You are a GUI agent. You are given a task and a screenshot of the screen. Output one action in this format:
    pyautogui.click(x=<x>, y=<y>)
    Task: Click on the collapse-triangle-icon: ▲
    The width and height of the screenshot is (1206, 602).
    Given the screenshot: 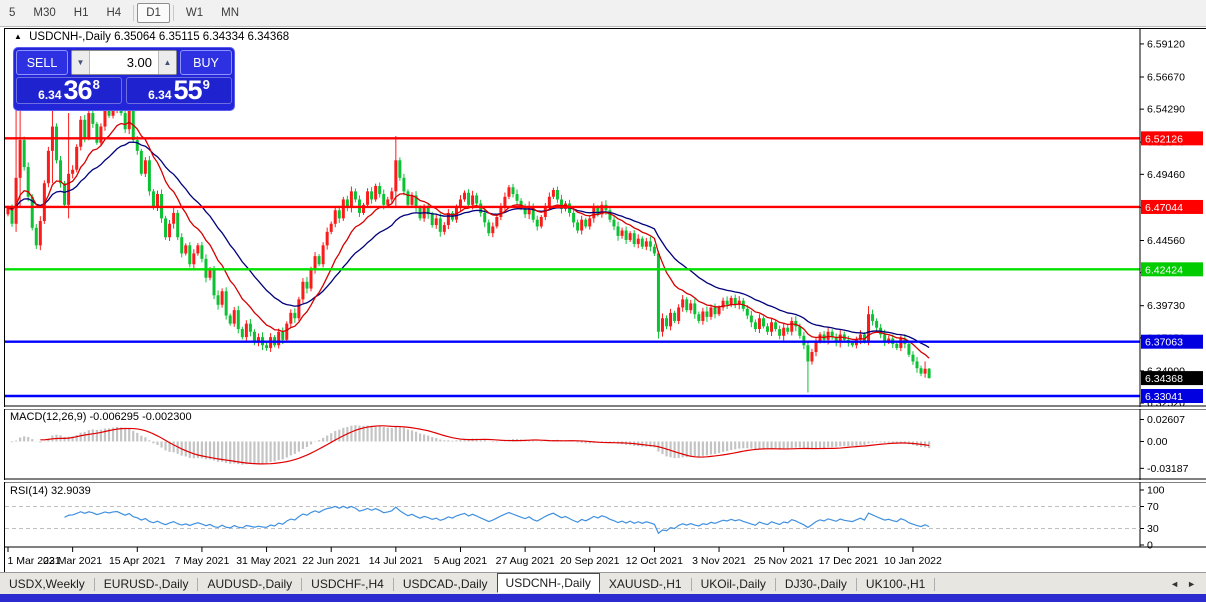 What is the action you would take?
    pyautogui.click(x=18, y=36)
    